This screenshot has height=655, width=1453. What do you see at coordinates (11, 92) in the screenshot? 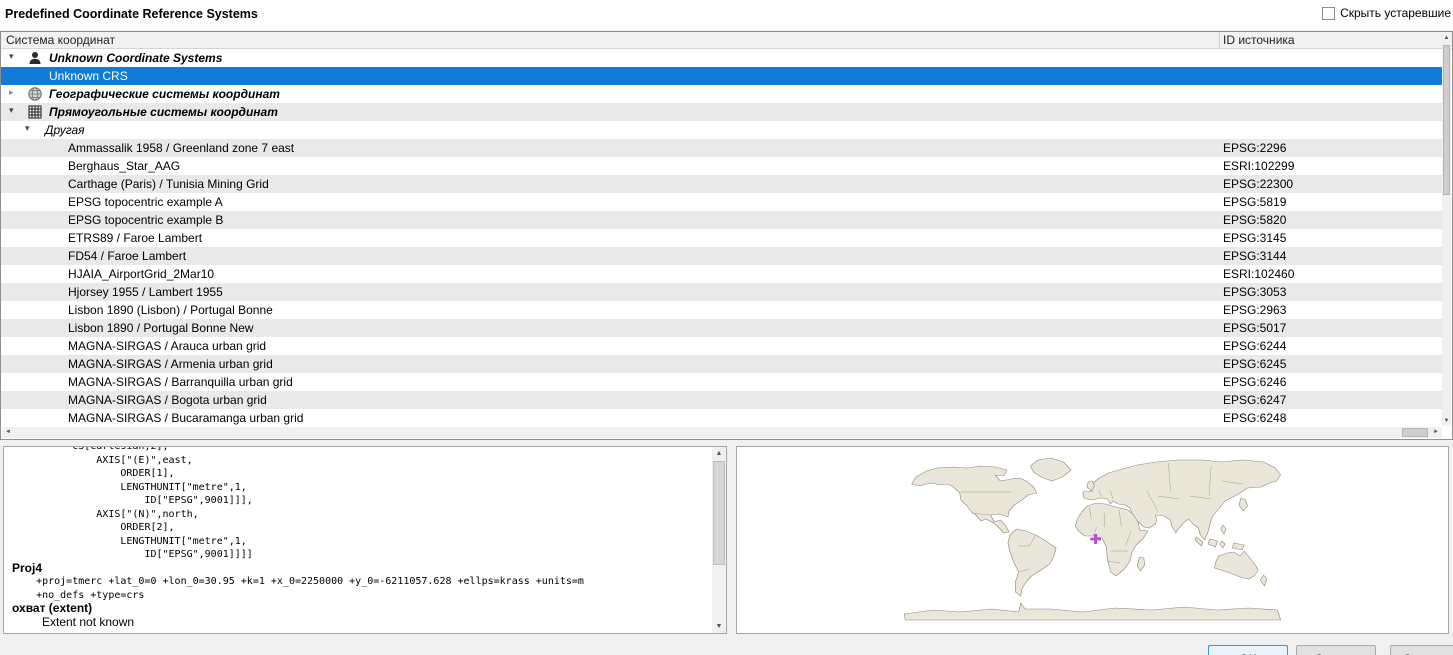
I see `chevron-right-icon: ▸` at bounding box center [11, 92].